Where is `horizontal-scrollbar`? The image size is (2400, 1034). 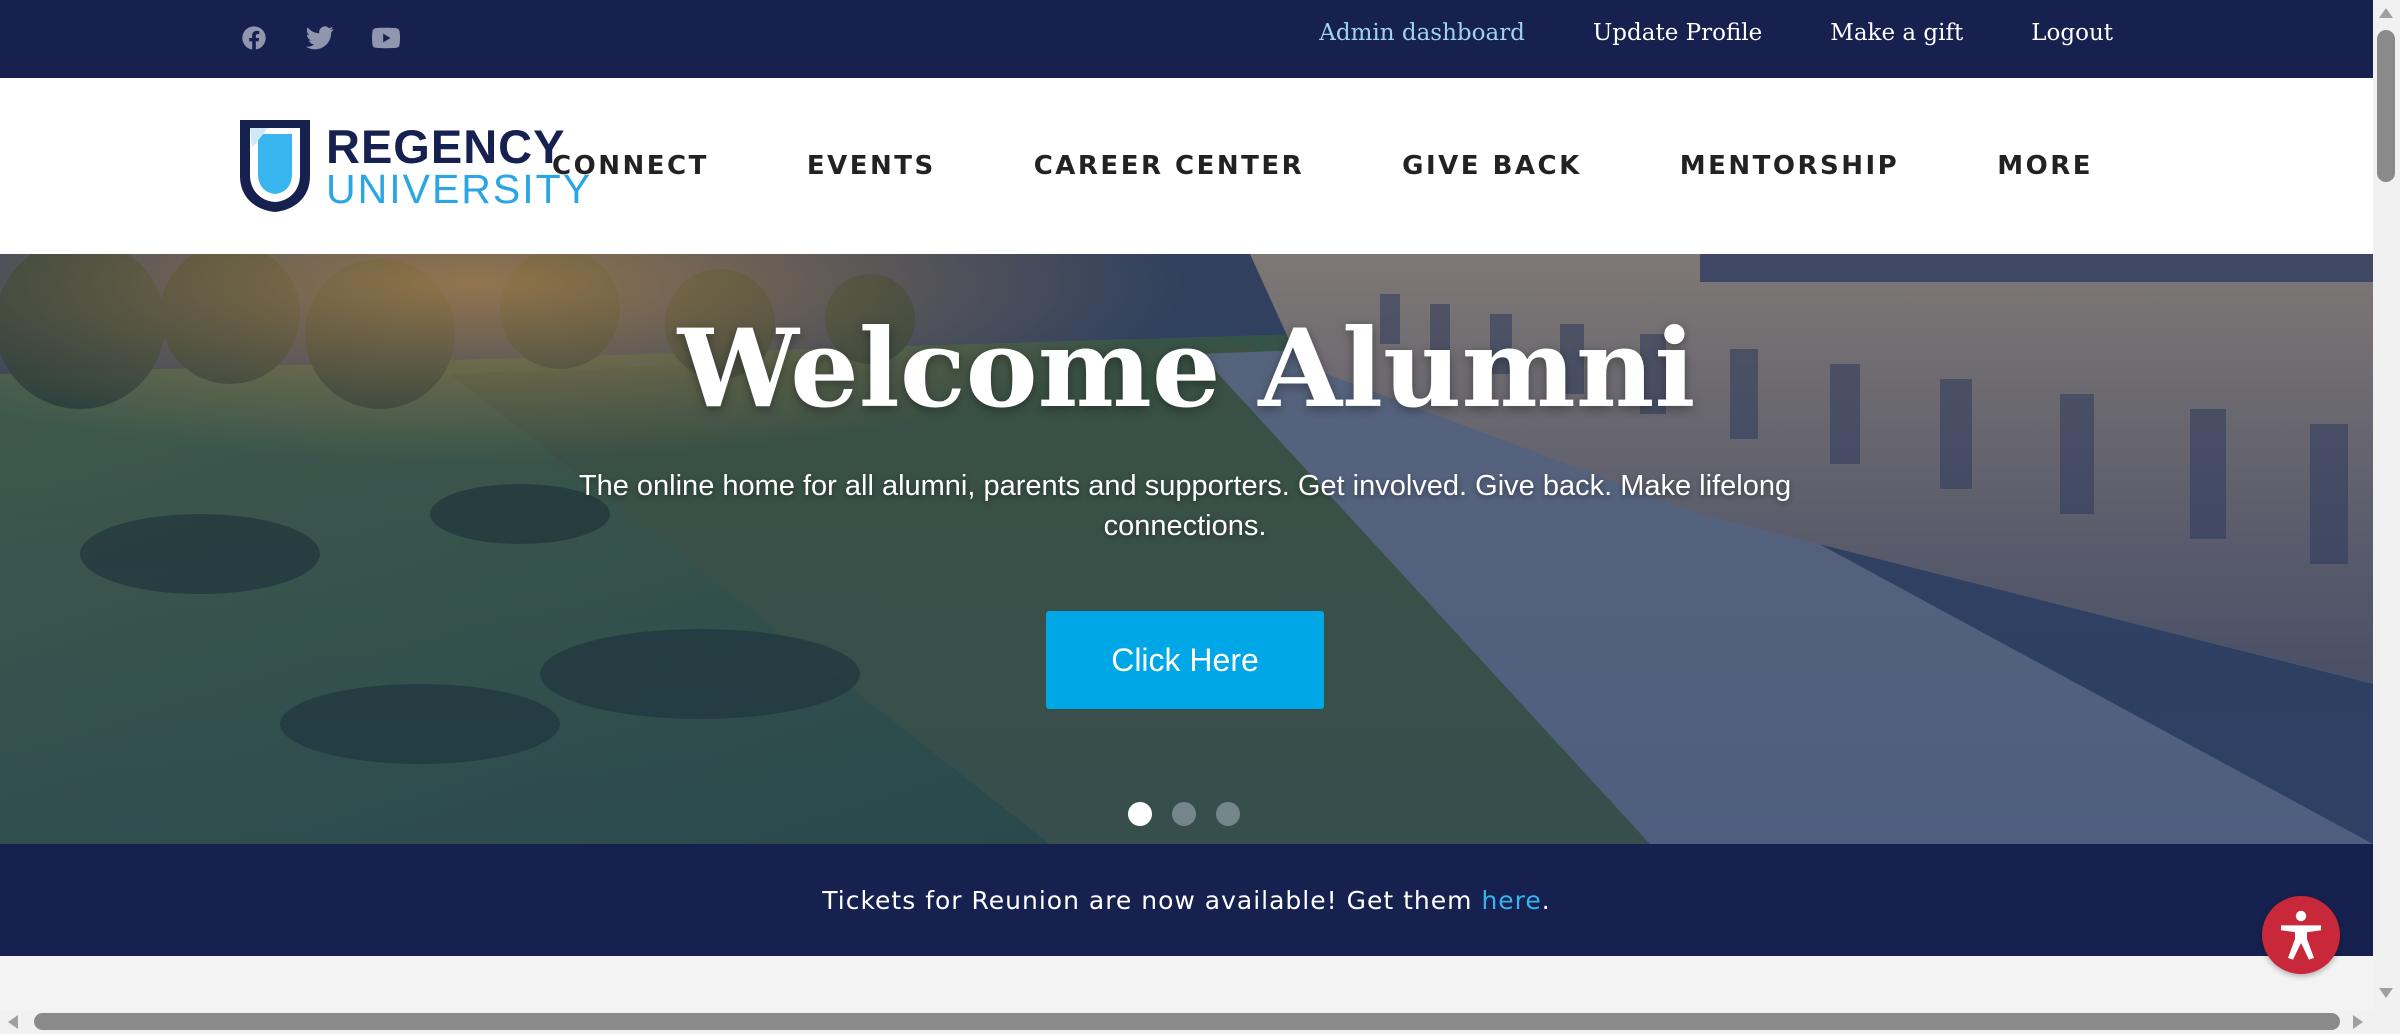 horizontal-scrollbar is located at coordinates (1186, 1022).